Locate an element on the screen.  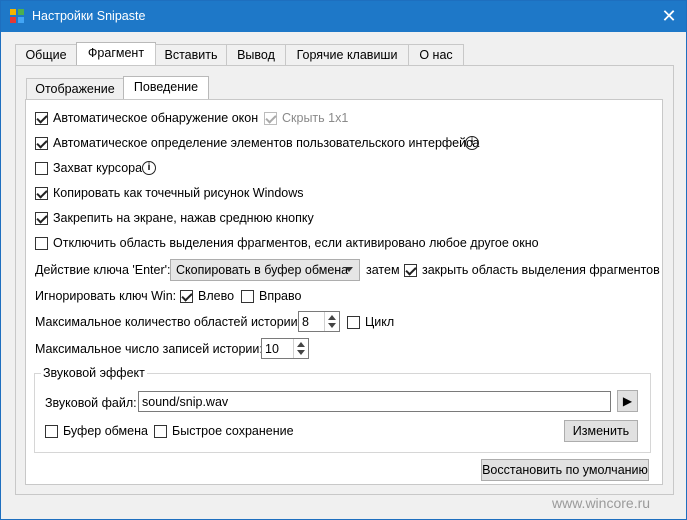
tab-paste: Вставить is located at coordinates (191, 55).